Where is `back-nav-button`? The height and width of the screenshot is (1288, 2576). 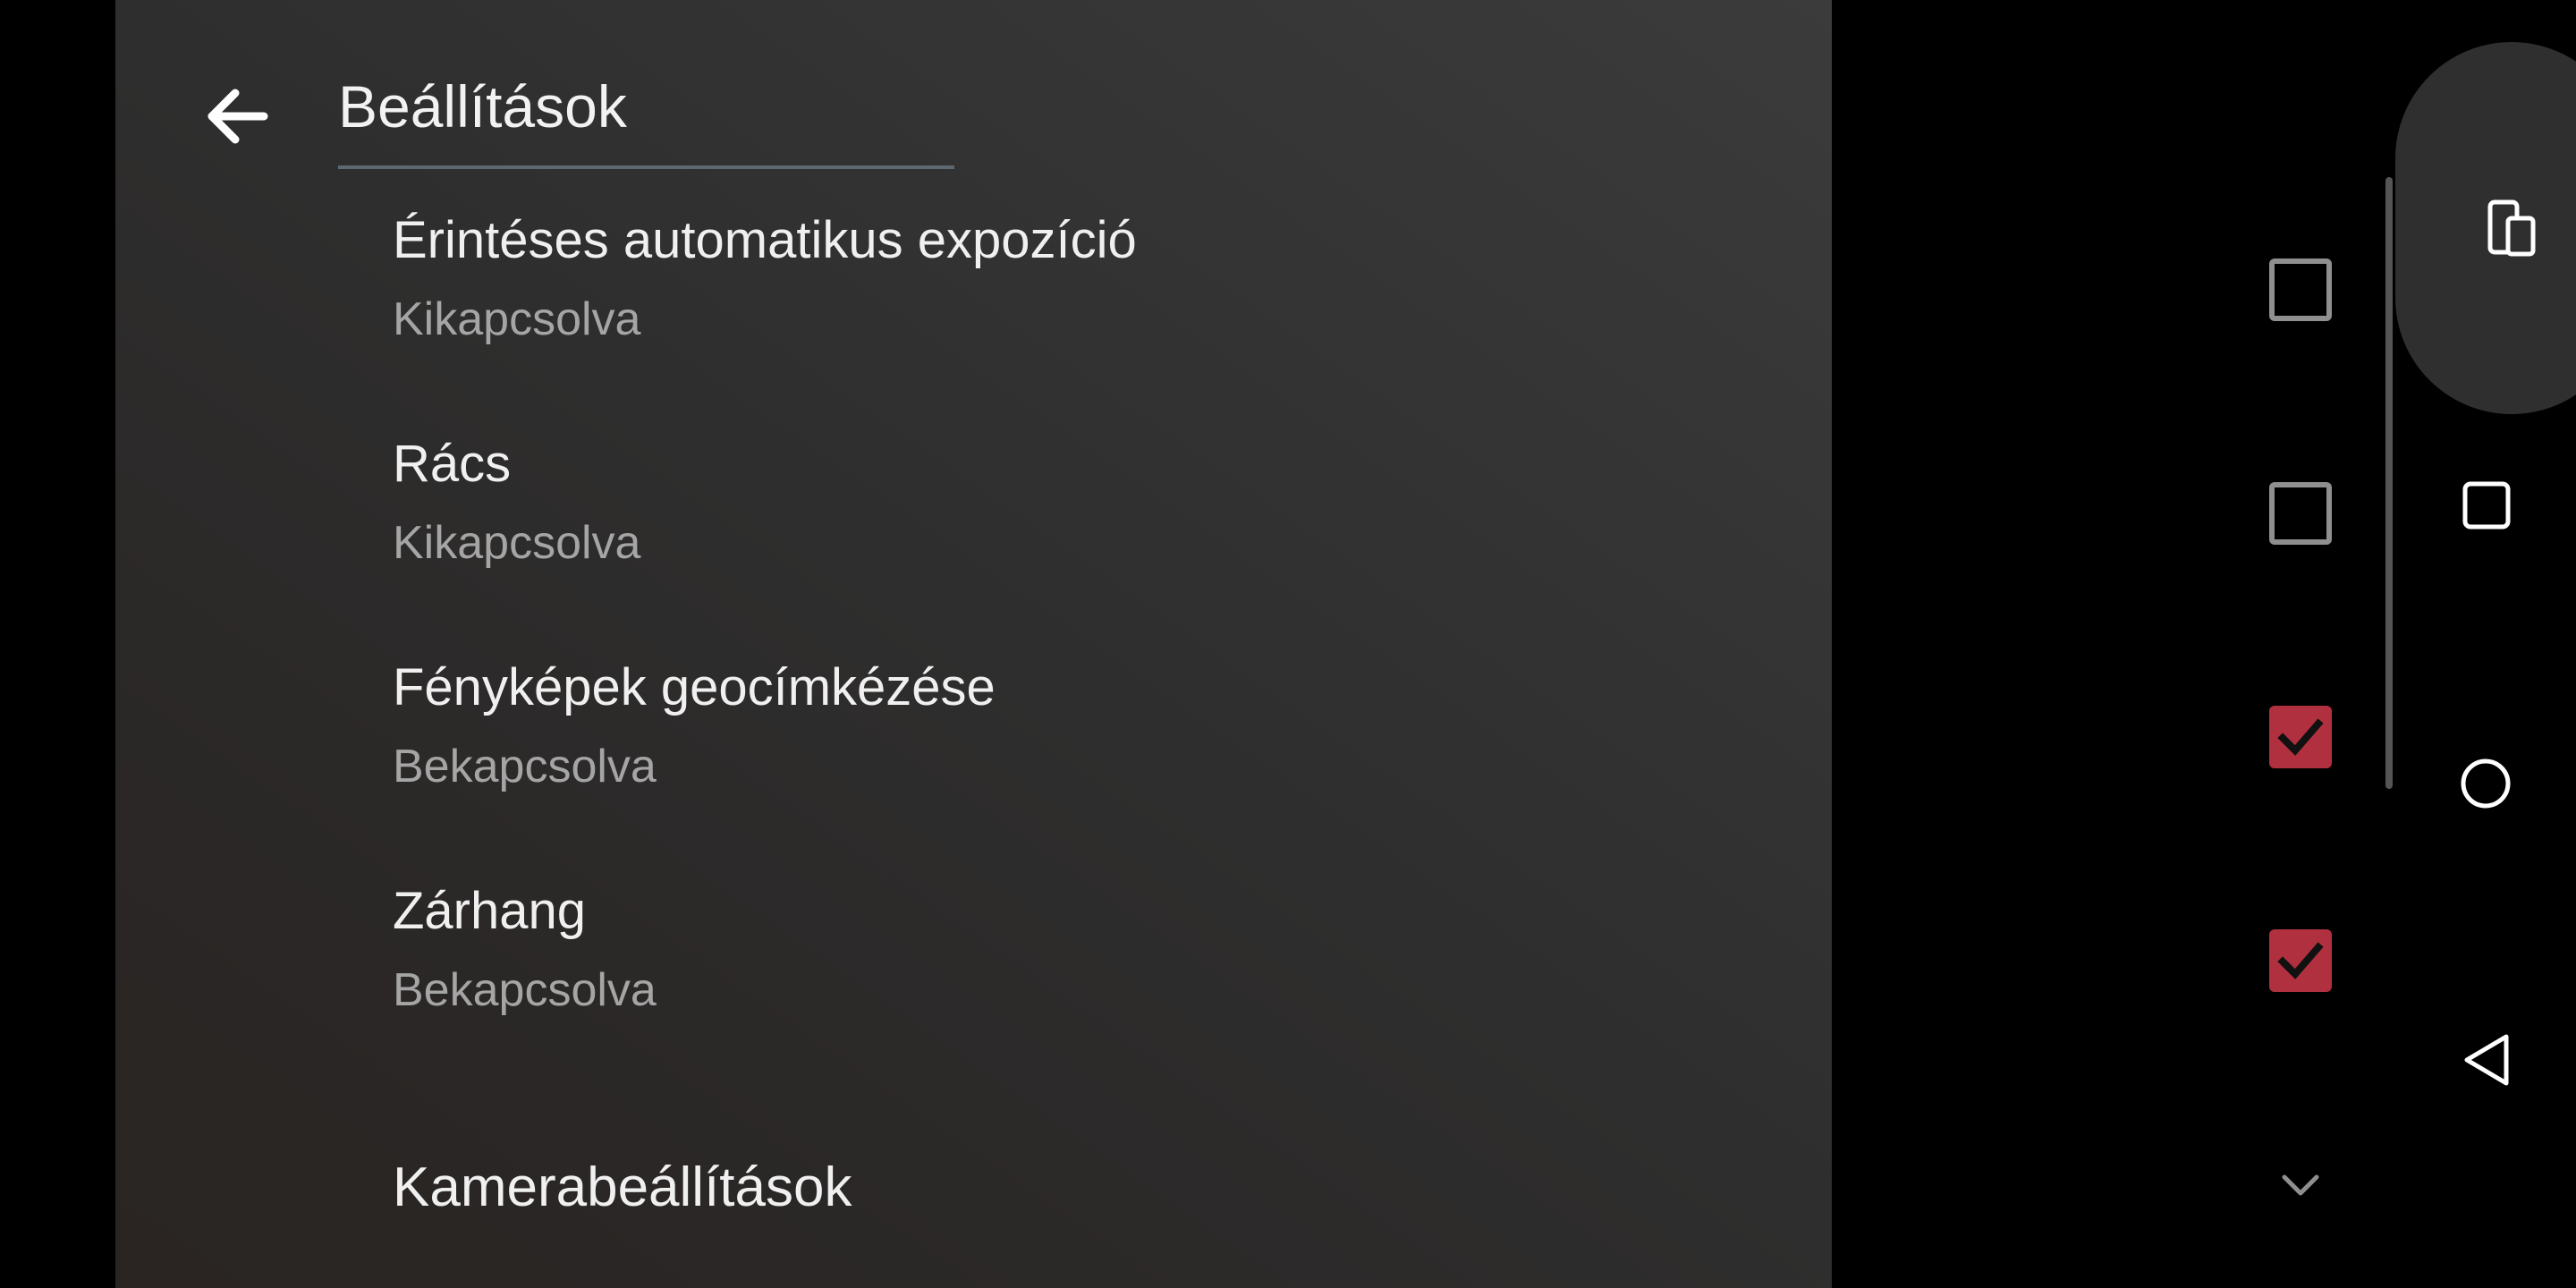
back-nav-button is located at coordinates (2486, 1060).